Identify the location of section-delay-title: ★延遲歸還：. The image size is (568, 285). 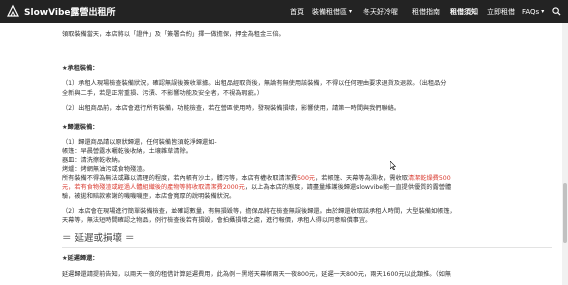
(80, 258).